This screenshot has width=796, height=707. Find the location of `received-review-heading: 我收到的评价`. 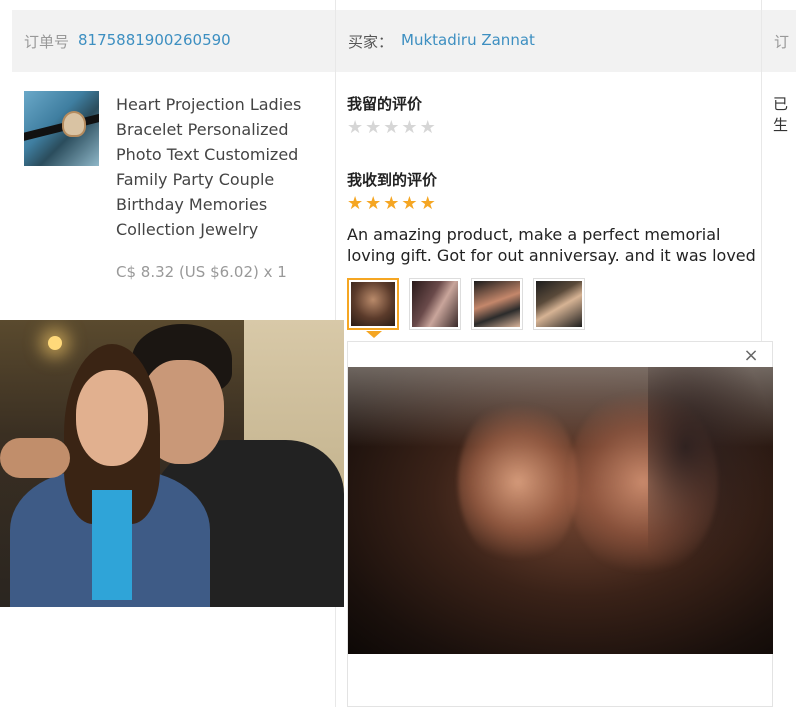

received-review-heading: 我收到的评价 is located at coordinates (392, 180).